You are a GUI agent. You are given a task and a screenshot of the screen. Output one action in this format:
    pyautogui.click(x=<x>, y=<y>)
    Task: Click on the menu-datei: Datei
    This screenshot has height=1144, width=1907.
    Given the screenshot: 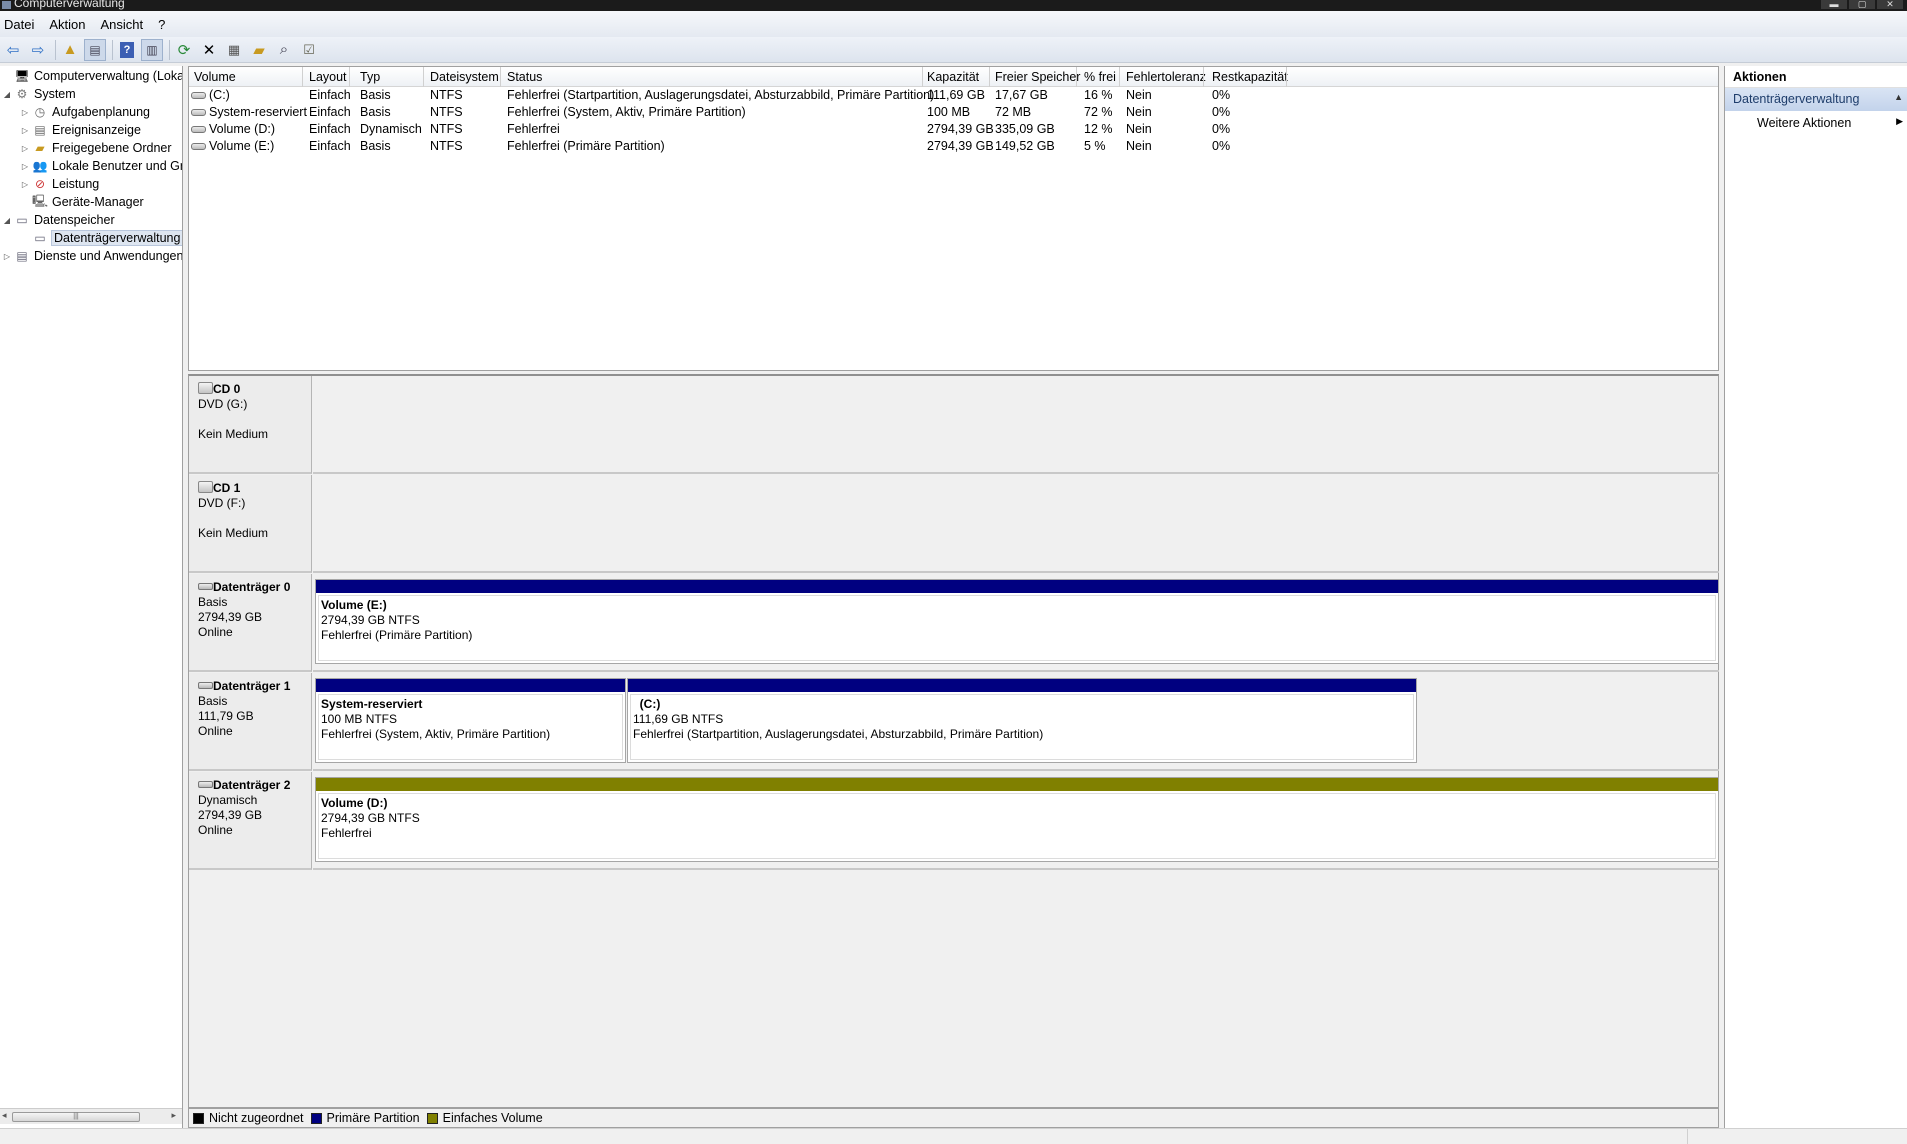 What is the action you would take?
    pyautogui.click(x=19, y=24)
    